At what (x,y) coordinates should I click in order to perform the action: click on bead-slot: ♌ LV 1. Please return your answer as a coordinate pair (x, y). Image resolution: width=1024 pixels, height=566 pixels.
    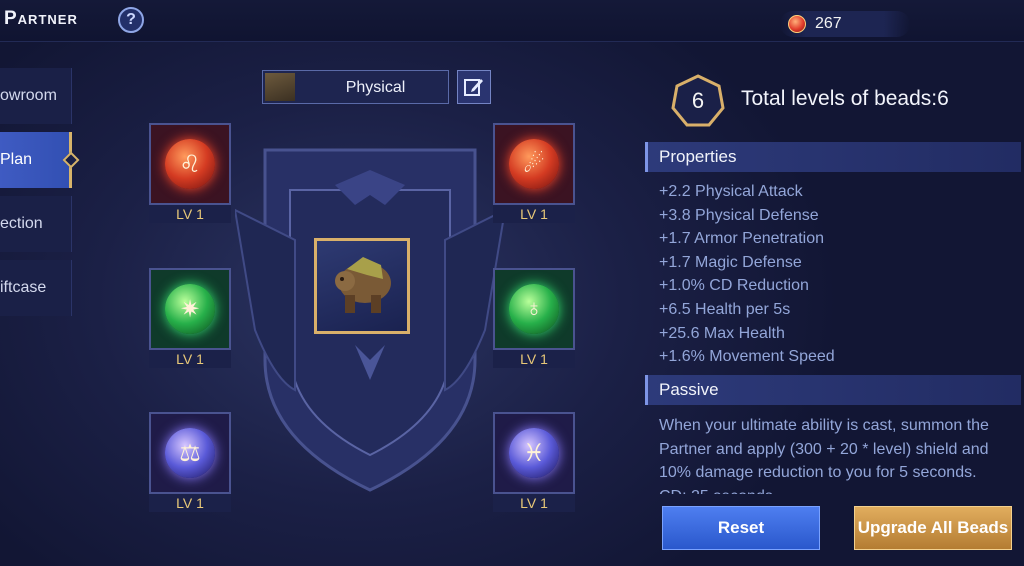
    Looking at the image, I should click on (190, 173).